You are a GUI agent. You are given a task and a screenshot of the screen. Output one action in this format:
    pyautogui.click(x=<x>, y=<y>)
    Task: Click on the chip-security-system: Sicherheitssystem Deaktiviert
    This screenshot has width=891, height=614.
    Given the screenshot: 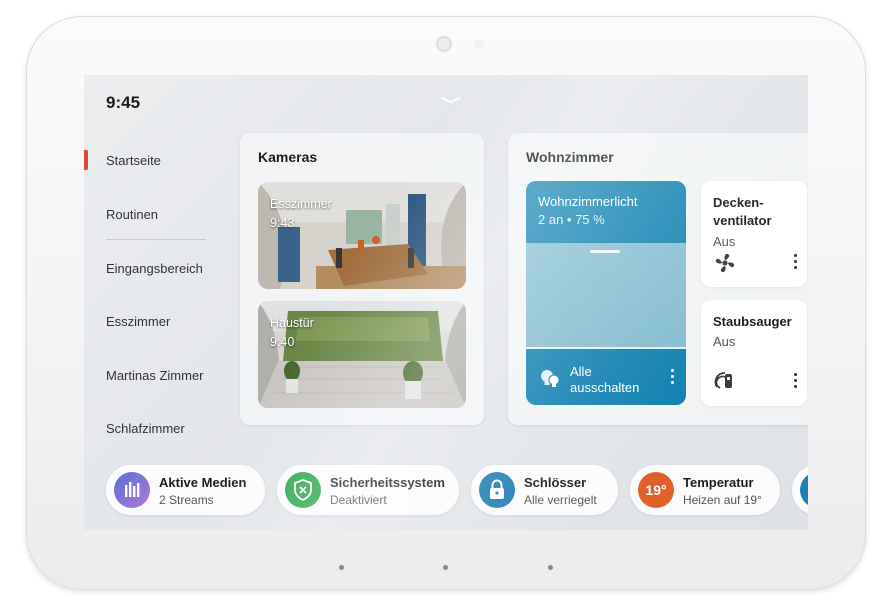 What is the action you would take?
    pyautogui.click(x=368, y=490)
    